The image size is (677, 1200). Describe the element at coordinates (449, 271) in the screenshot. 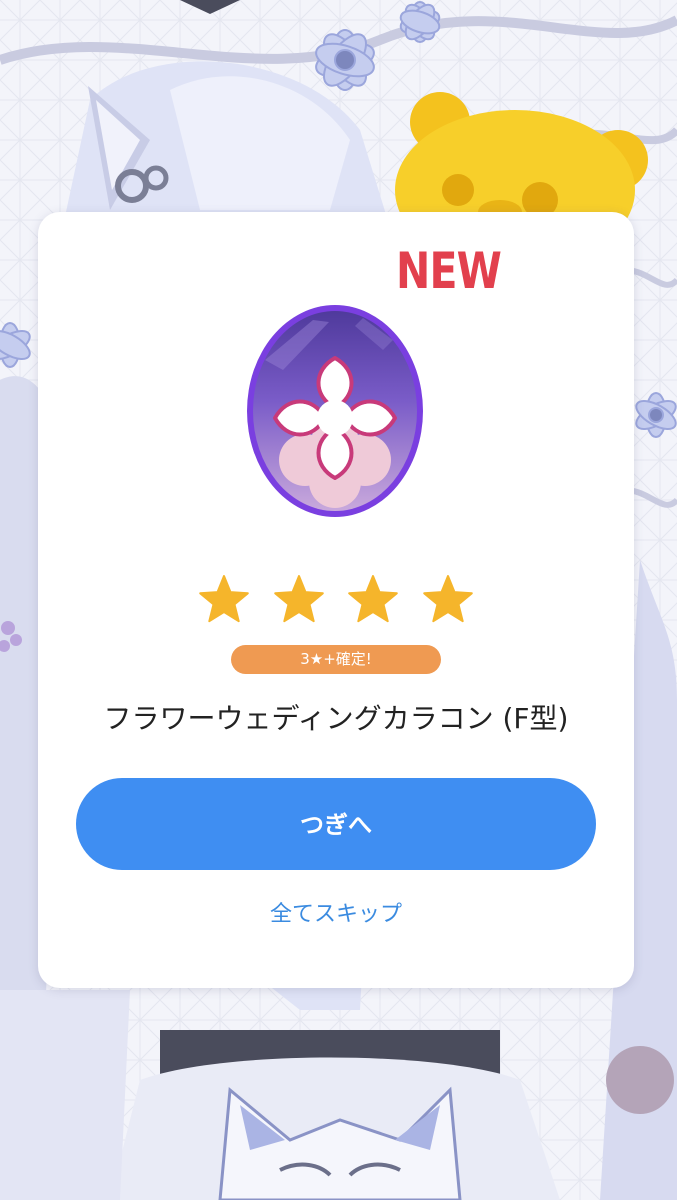

I see `new-label: NEW` at that location.